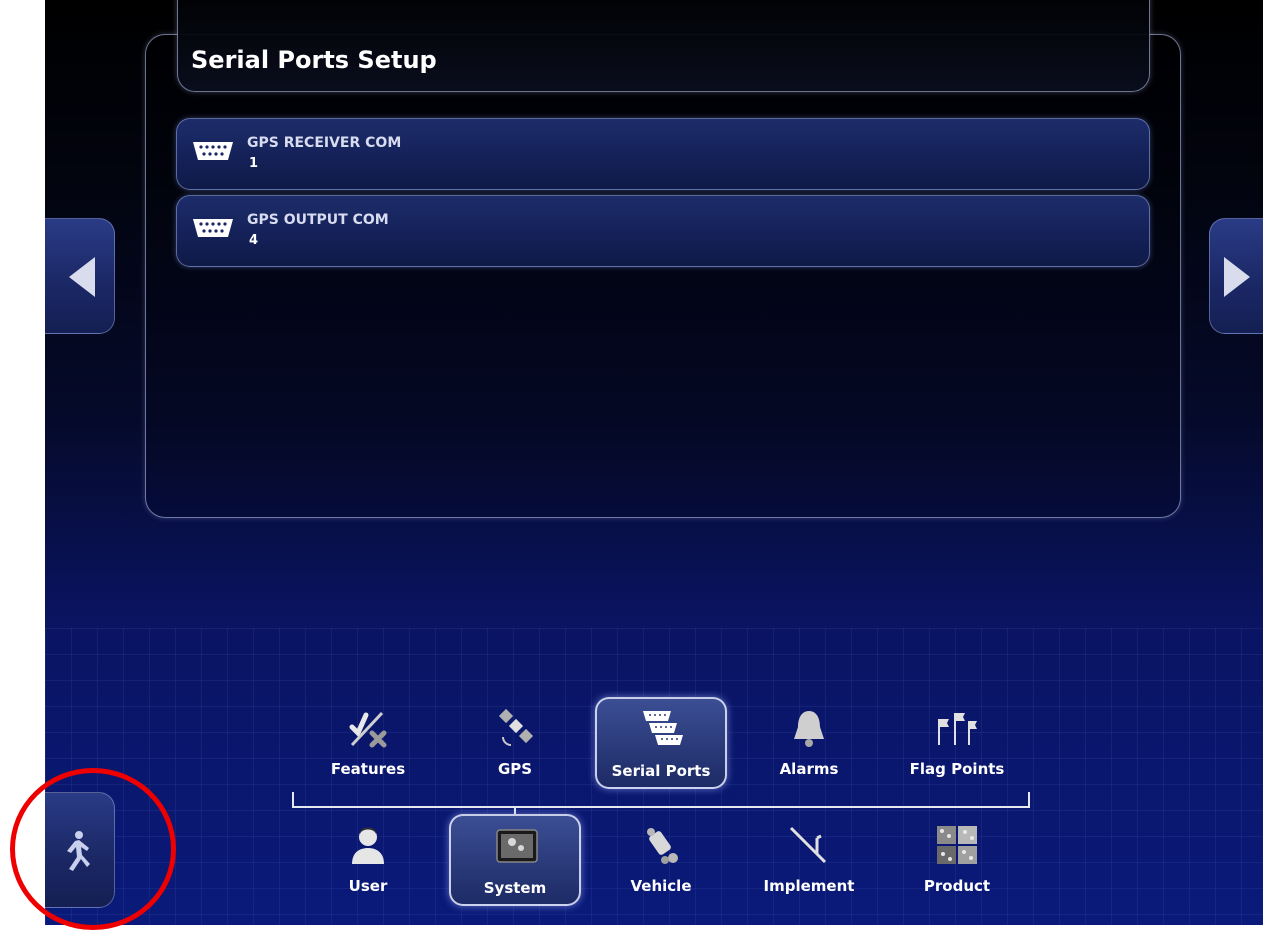 Image resolution: width=1263 pixels, height=930 pixels. I want to click on menu-label: Alarms, so click(809, 769).